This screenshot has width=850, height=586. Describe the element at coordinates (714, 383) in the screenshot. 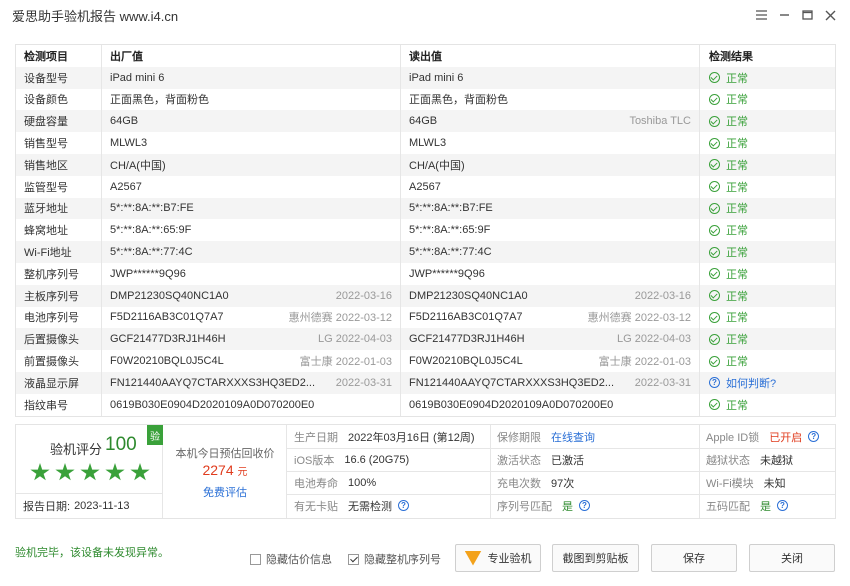

I see `question-circle-icon: ?` at that location.